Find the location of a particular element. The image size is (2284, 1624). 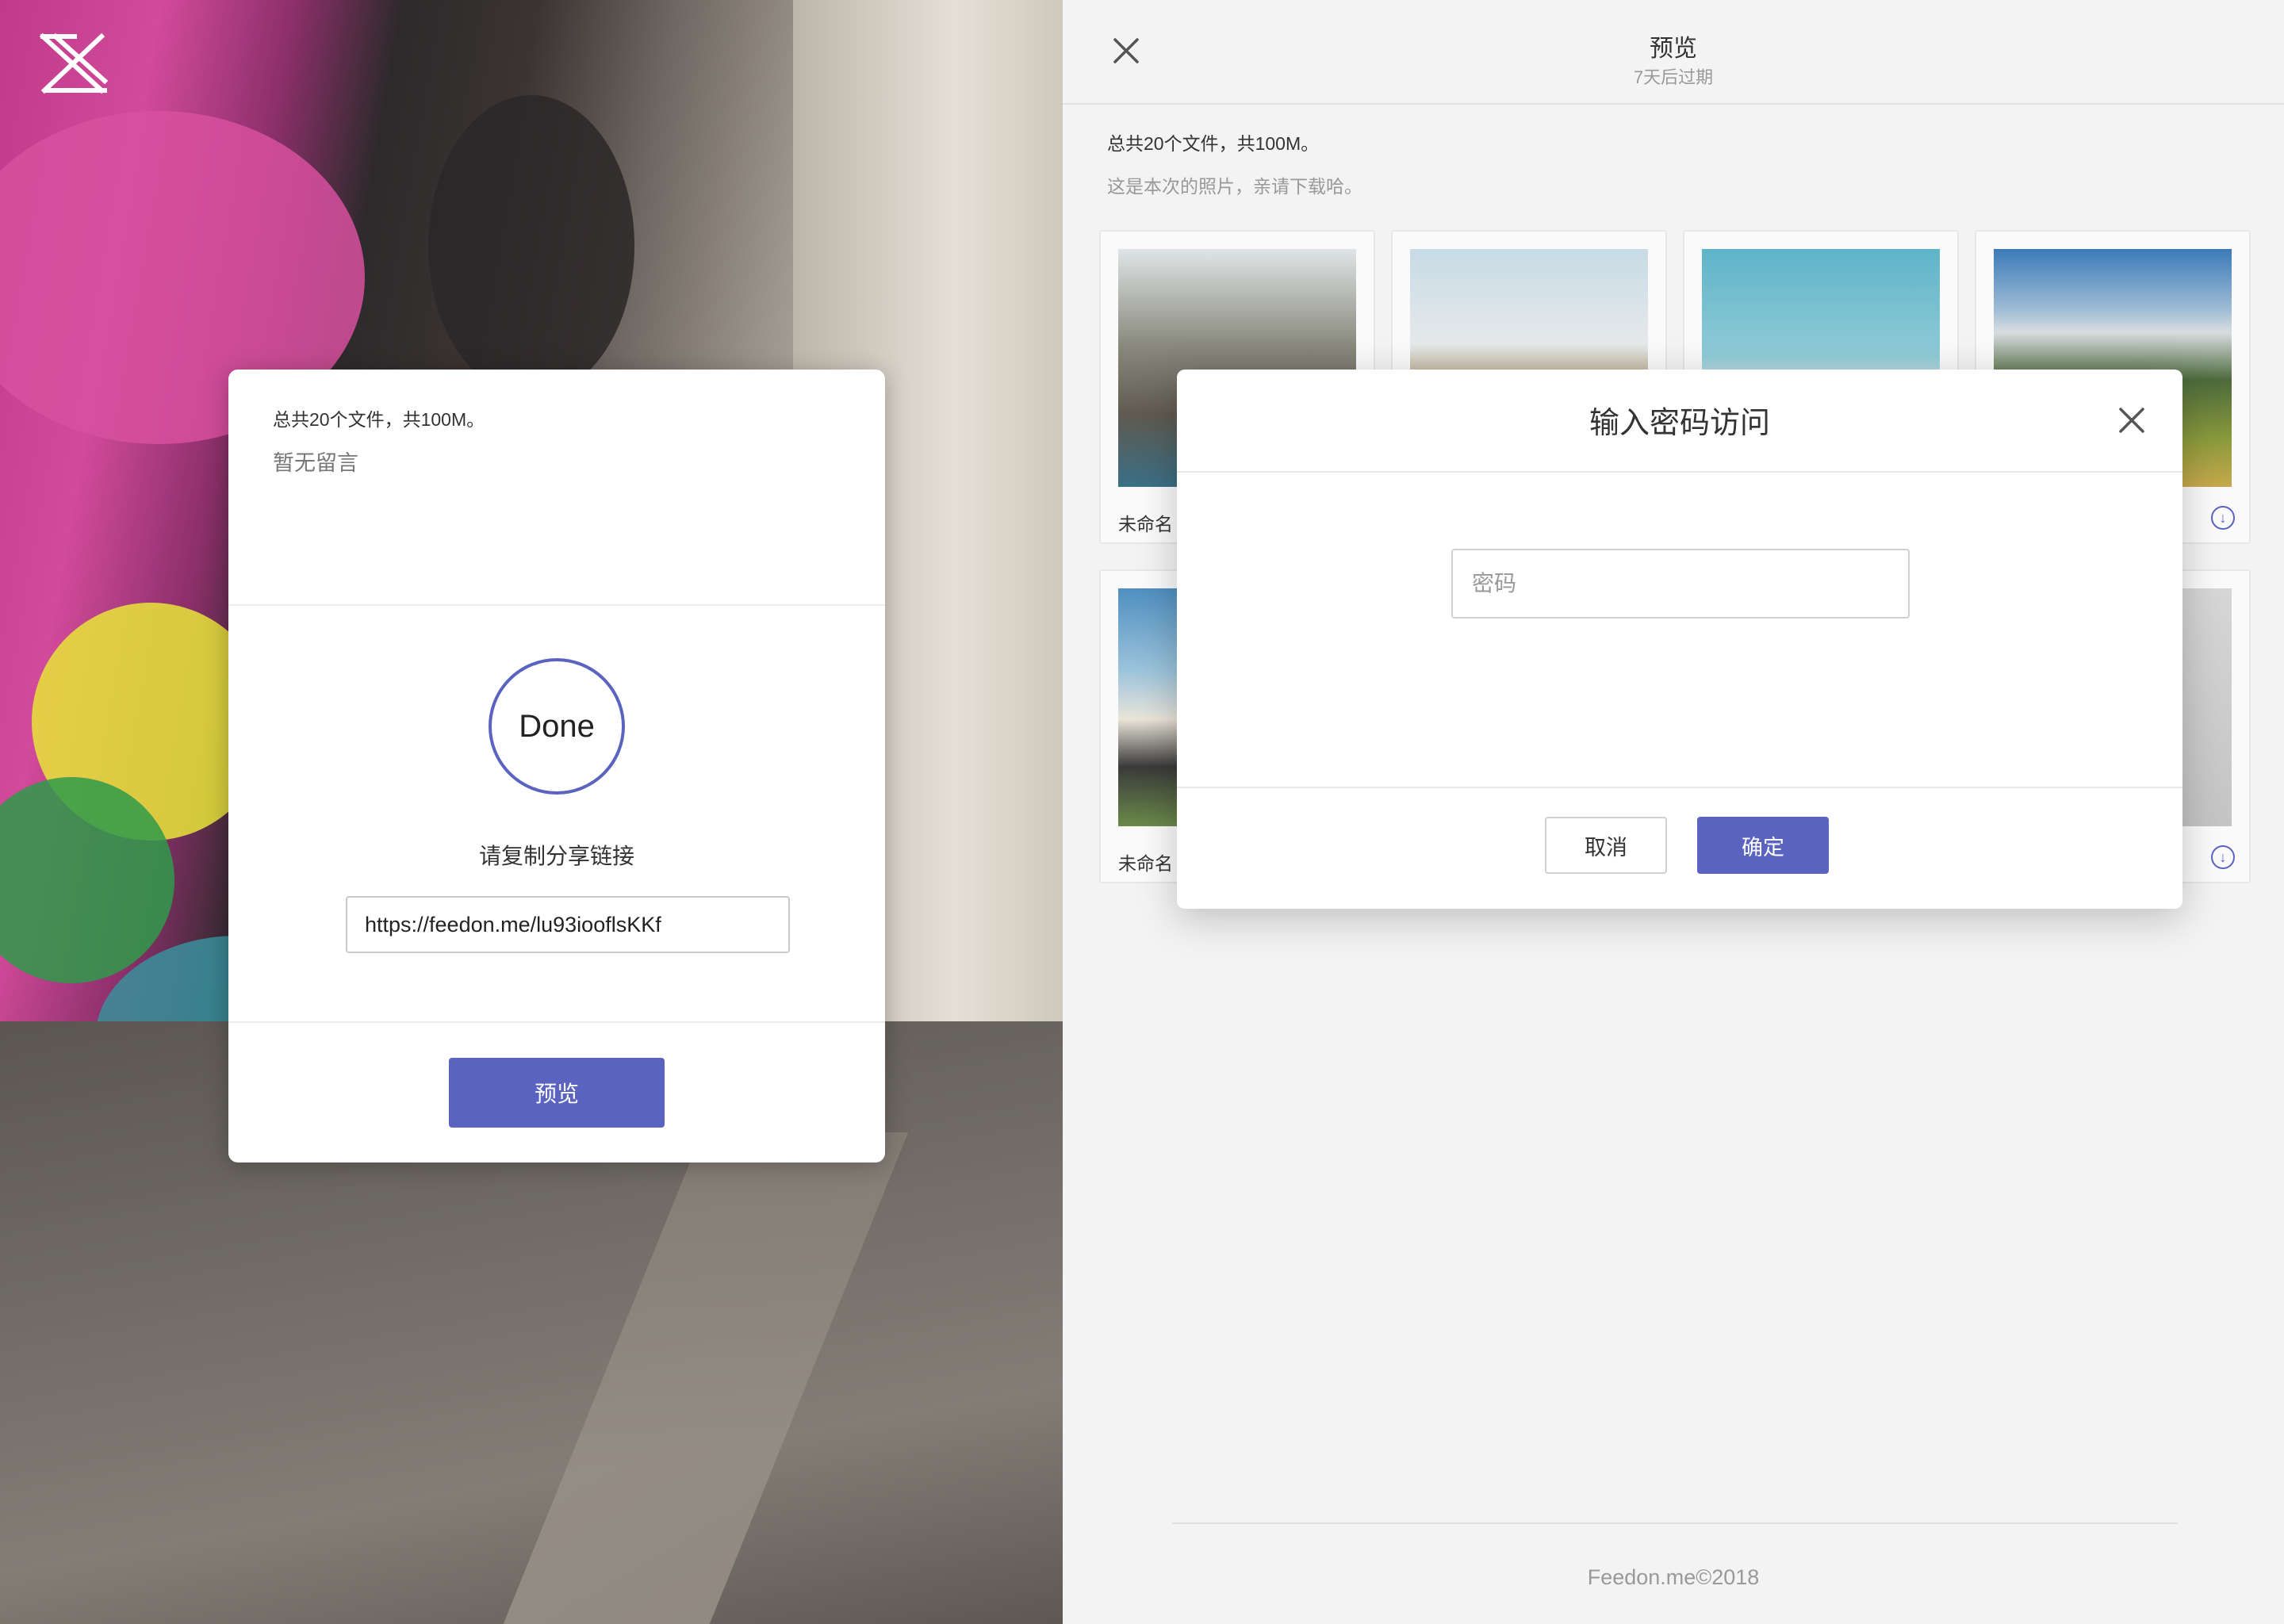

files-summary: 总共20个文件，共100M。 is located at coordinates (1213, 143).